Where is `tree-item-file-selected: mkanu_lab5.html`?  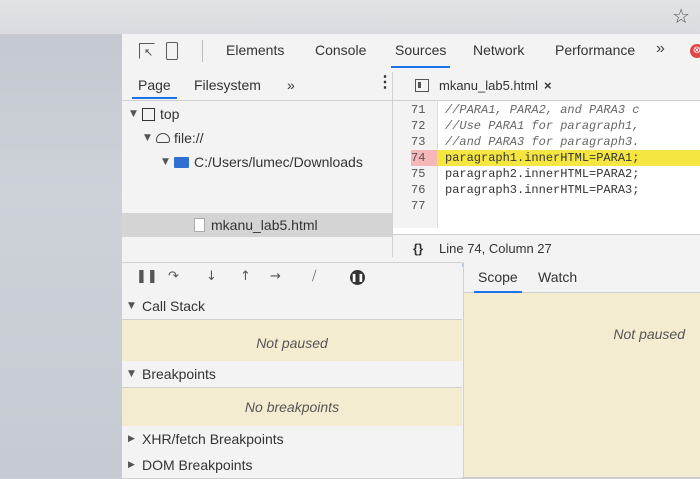 tree-item-file-selected: mkanu_lab5.html is located at coordinates (257, 225).